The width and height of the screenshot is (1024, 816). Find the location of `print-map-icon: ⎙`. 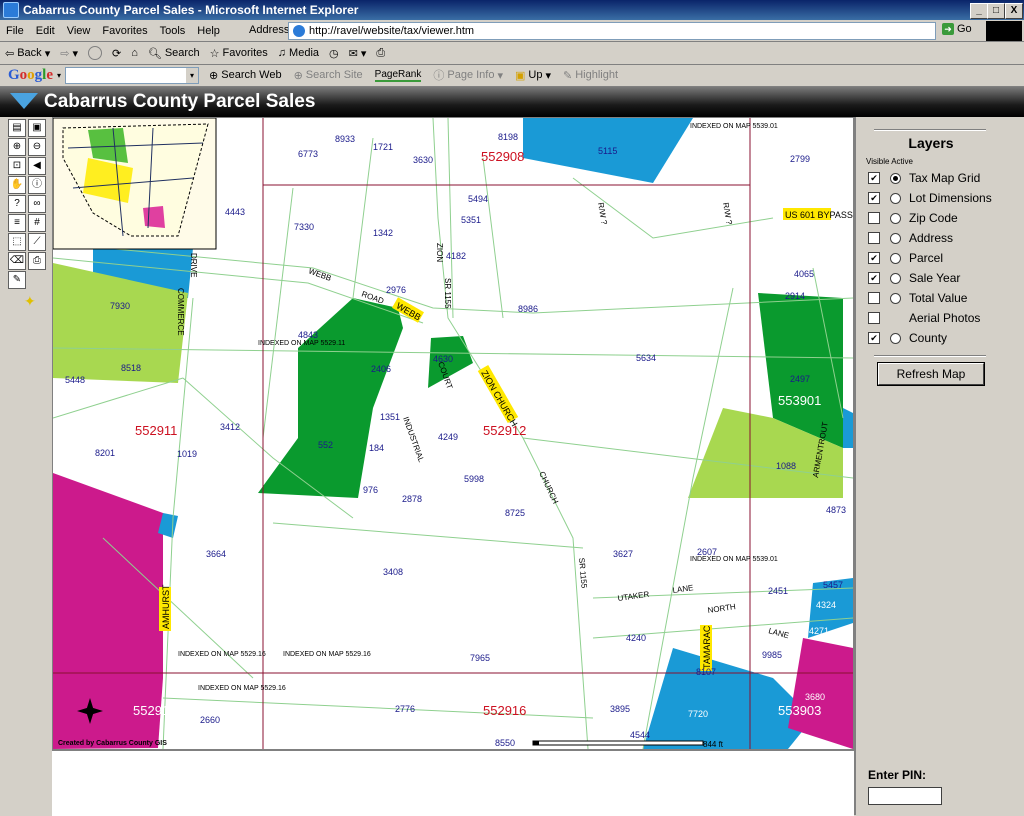

print-map-icon: ⎙ is located at coordinates (37, 261).